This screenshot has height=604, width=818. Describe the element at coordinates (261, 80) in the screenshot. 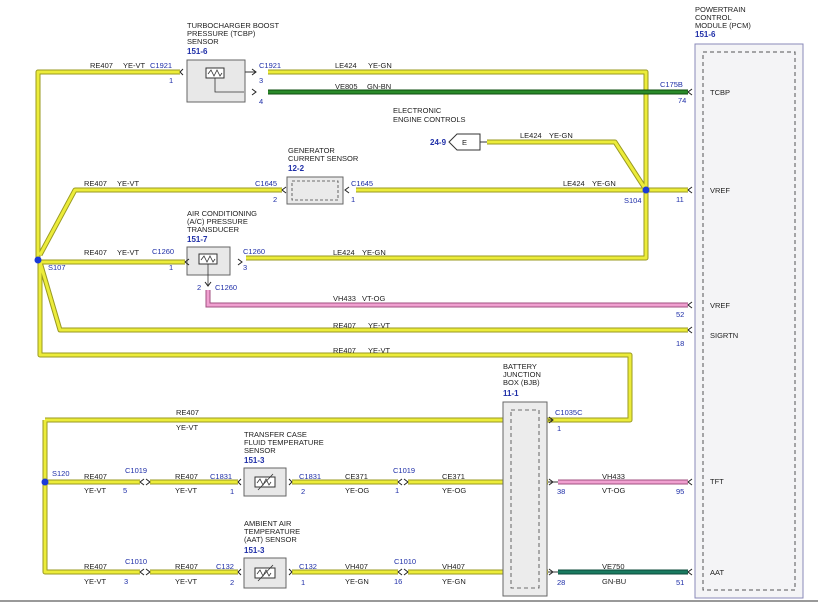

I see `pin-c1921-3: 3` at that location.